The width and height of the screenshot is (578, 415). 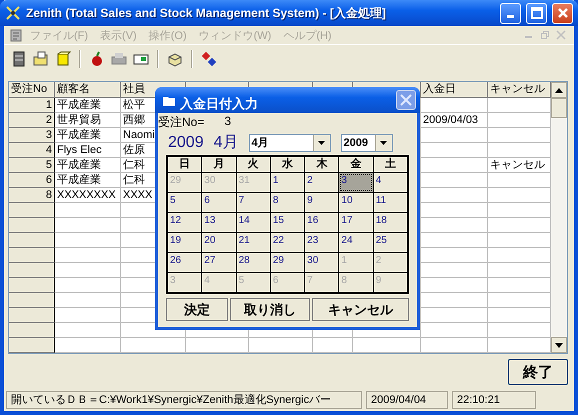 I want to click on column-header: キャンセル, so click(x=519, y=90).